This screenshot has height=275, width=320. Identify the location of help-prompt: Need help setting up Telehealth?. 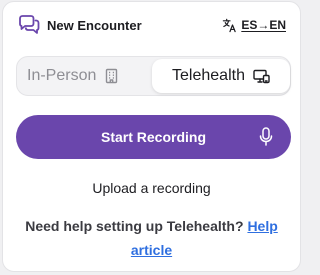
(134, 226).